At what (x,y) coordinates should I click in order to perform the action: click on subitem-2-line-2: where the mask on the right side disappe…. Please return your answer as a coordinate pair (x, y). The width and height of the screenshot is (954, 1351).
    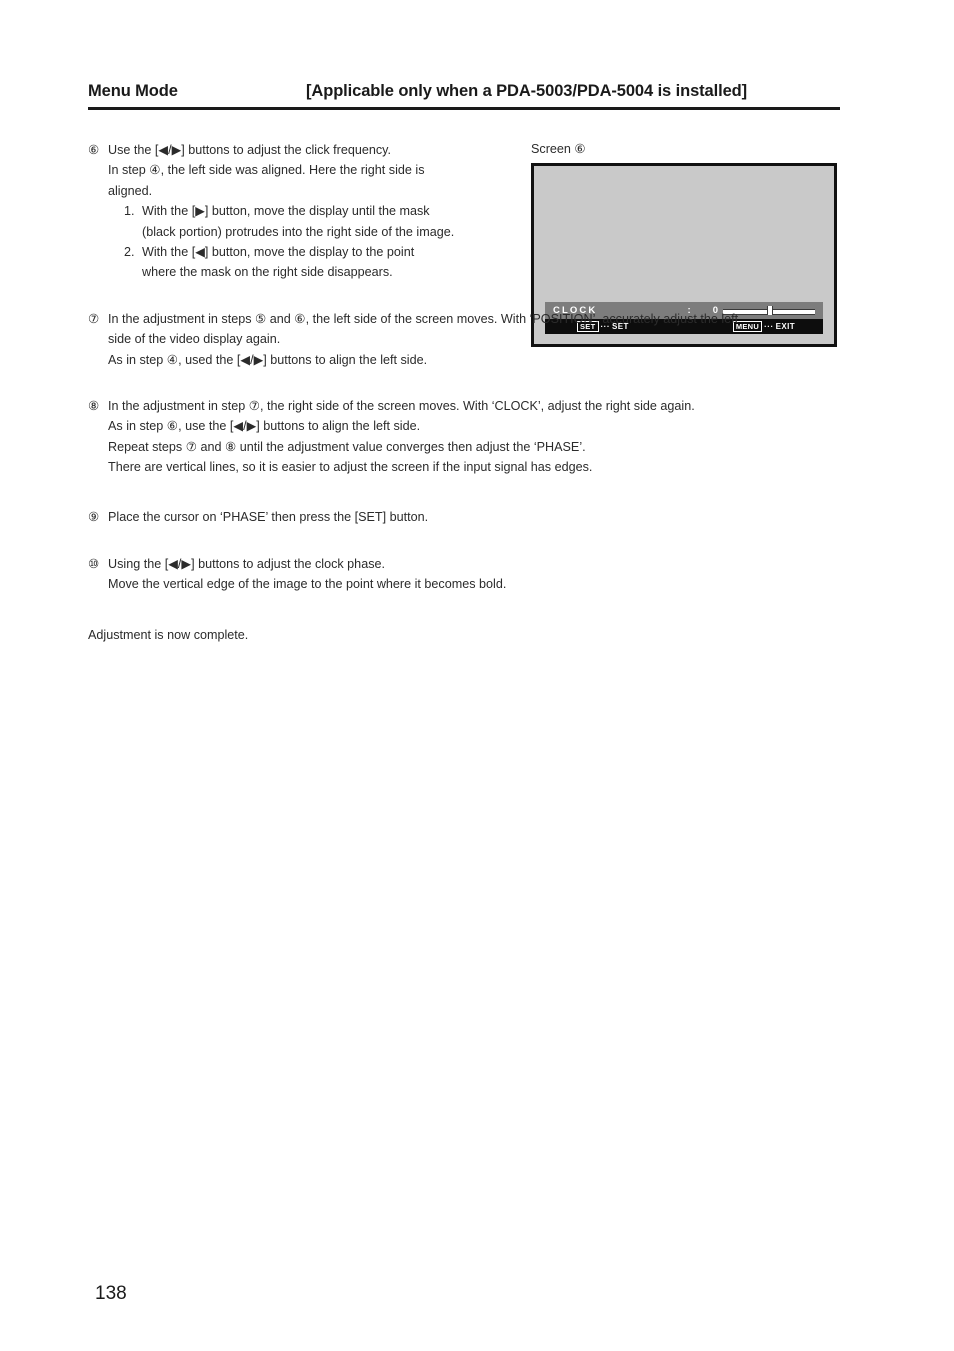
    Looking at the image, I should click on (267, 272).